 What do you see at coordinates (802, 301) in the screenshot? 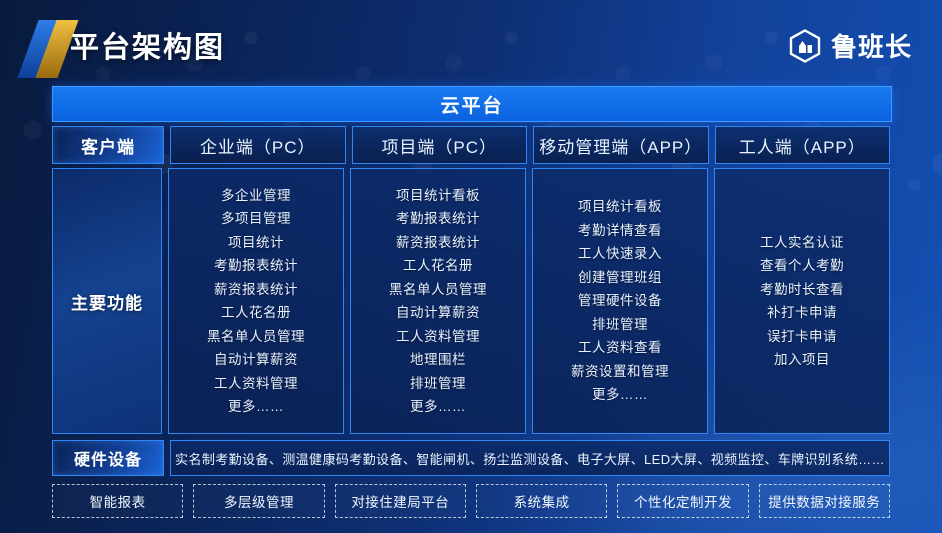
I see `functions-column-worker-app: 工人实名认证 查看个人考勤 考勤时长查看 补打卡申请 误打卡申请 加入项目` at bounding box center [802, 301].